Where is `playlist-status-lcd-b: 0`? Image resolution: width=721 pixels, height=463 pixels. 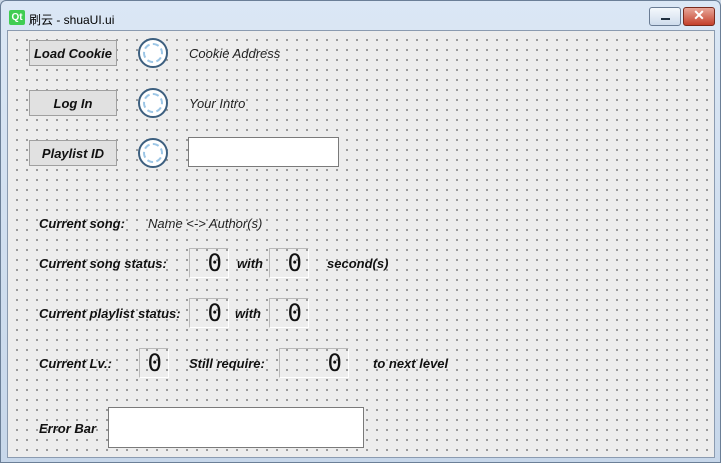
playlist-status-lcd-b: 0 is located at coordinates (289, 313).